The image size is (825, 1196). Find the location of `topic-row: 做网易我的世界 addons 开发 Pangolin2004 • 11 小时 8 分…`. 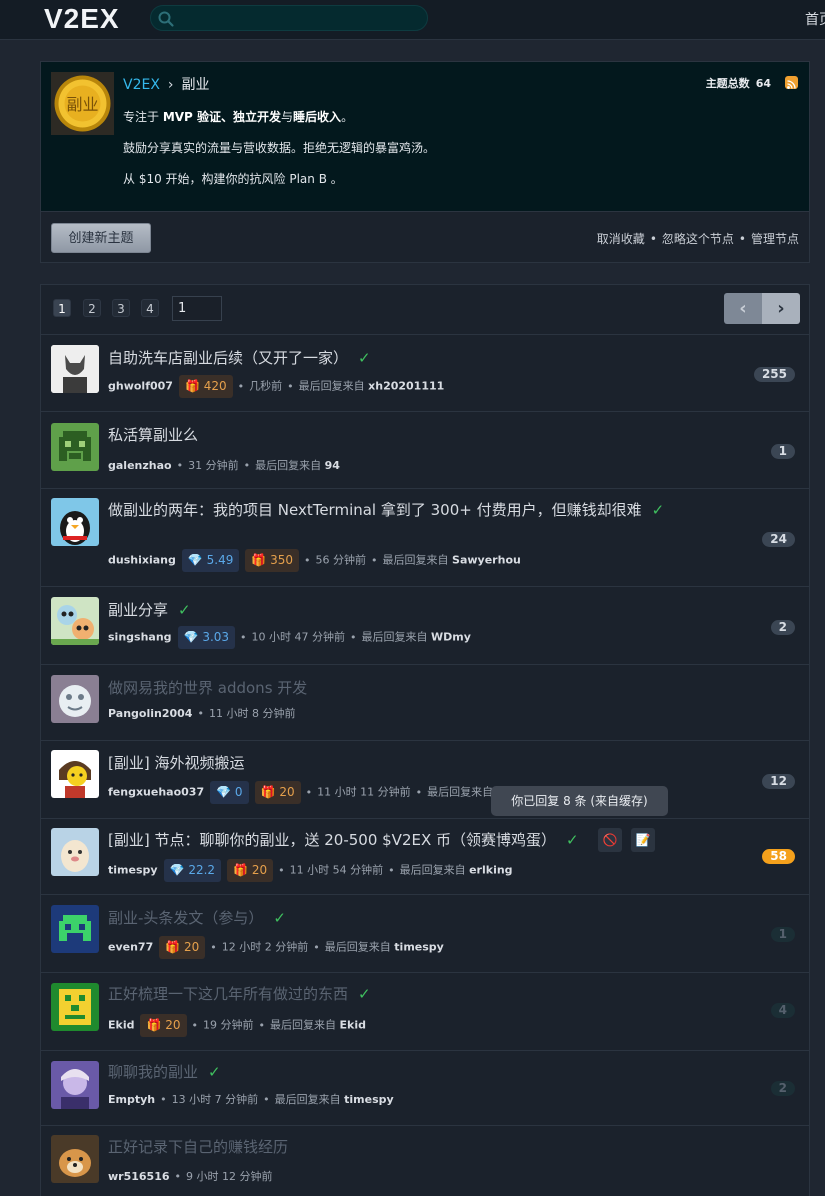

topic-row: 做网易我的世界 addons 开发 Pangolin2004 • 11 小时 8 分… is located at coordinates (425, 703).